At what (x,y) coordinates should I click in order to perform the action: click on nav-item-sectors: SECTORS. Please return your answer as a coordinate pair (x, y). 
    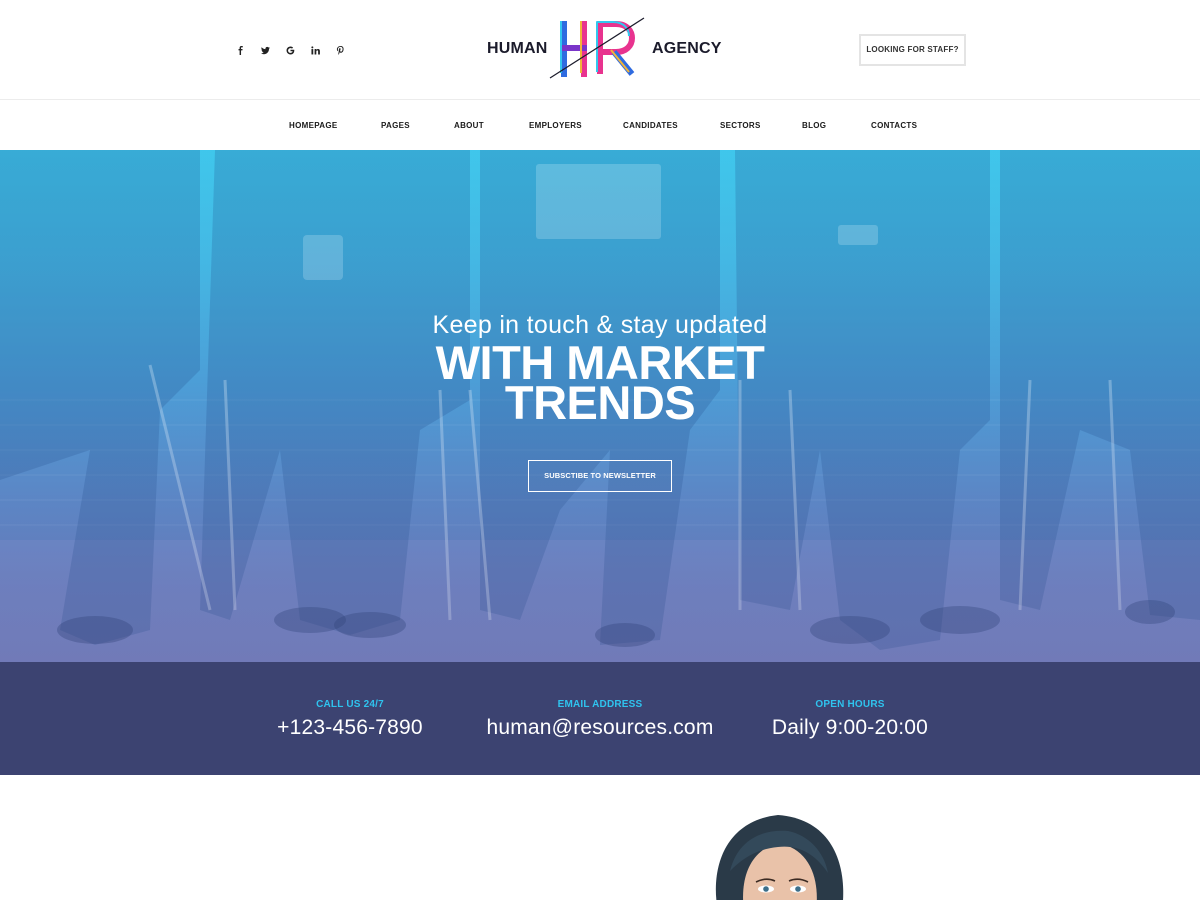
    Looking at the image, I should click on (740, 125).